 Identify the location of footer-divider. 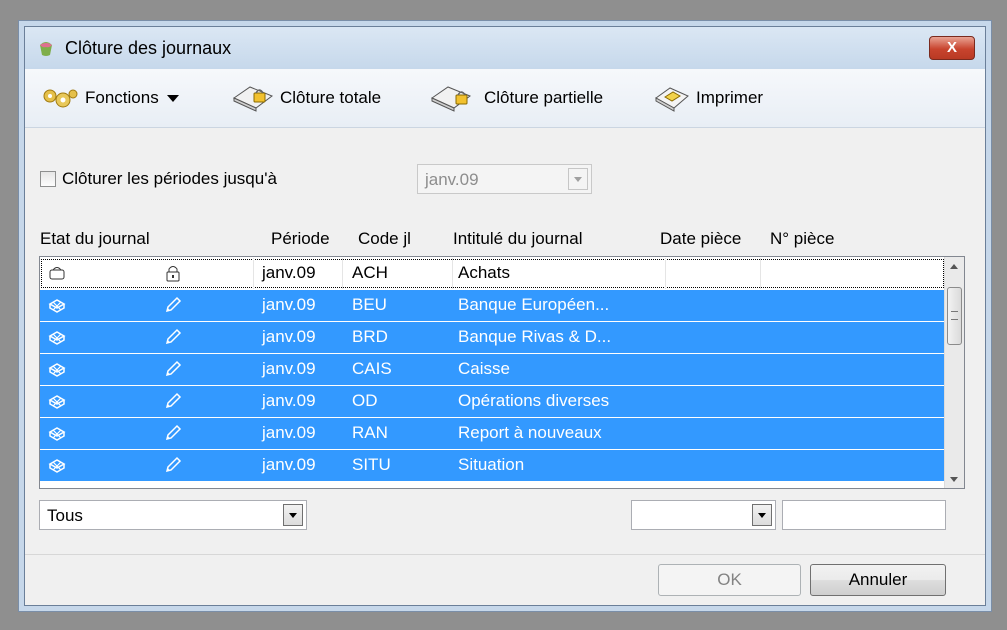
(505, 554).